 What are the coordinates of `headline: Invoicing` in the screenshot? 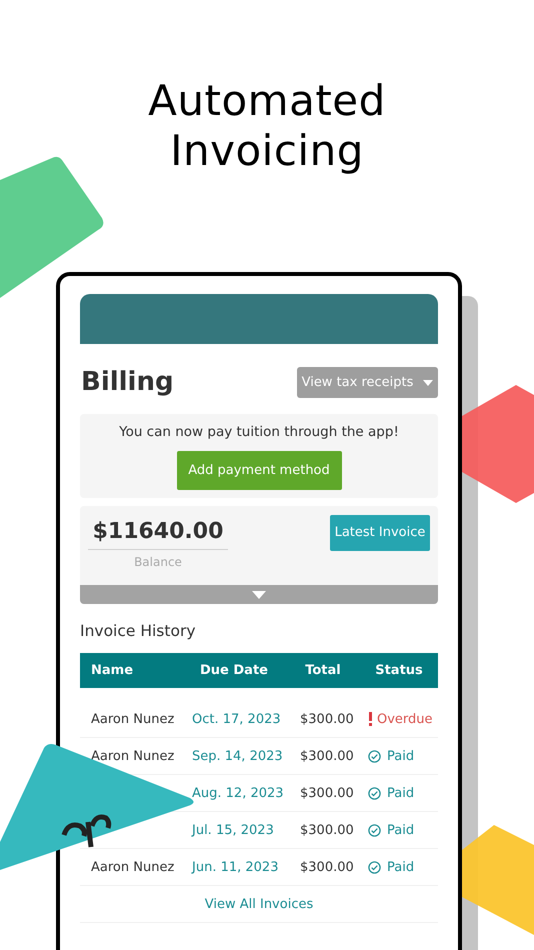 It's located at (267, 151).